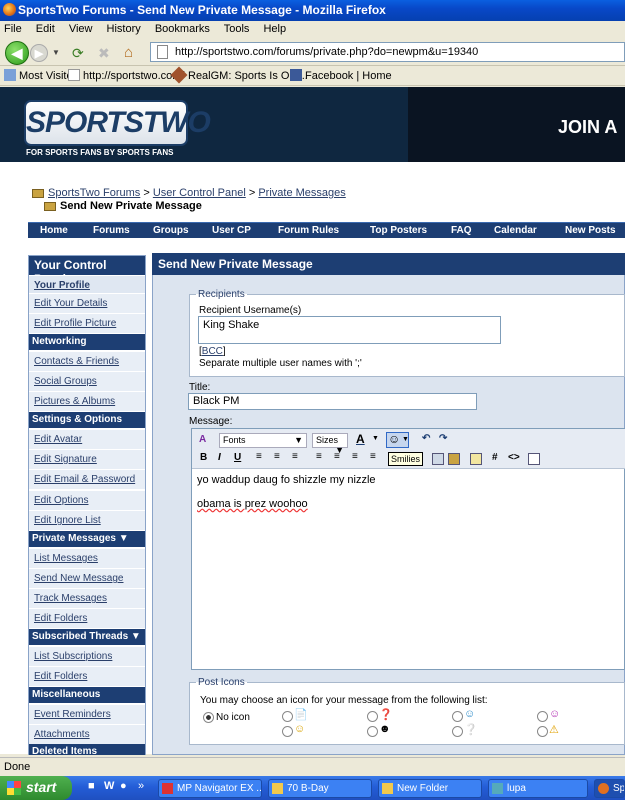 The width and height of the screenshot is (625, 800). I want to click on chevron-down-icon: ▼, so click(375, 438).